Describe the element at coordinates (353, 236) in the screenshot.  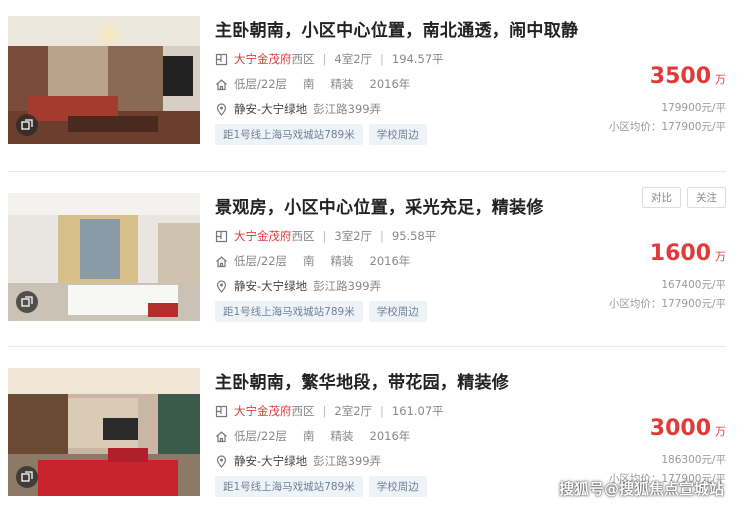
I see `room-layout: 3室2厅` at that location.